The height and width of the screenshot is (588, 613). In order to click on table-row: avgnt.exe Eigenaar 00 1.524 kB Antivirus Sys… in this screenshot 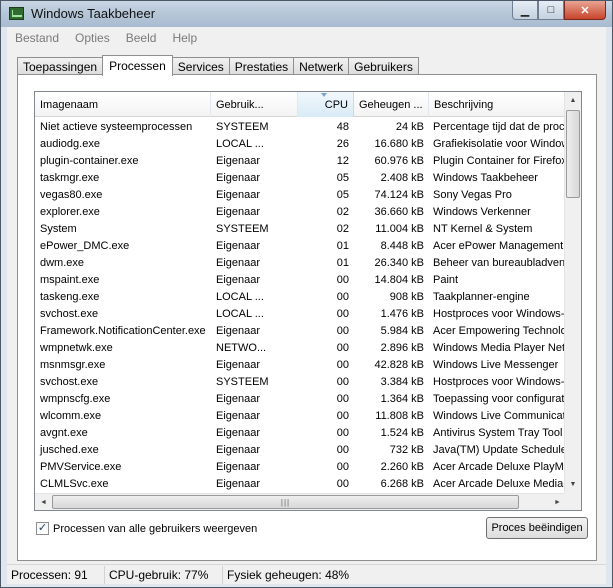, I will do `click(302, 433)`.